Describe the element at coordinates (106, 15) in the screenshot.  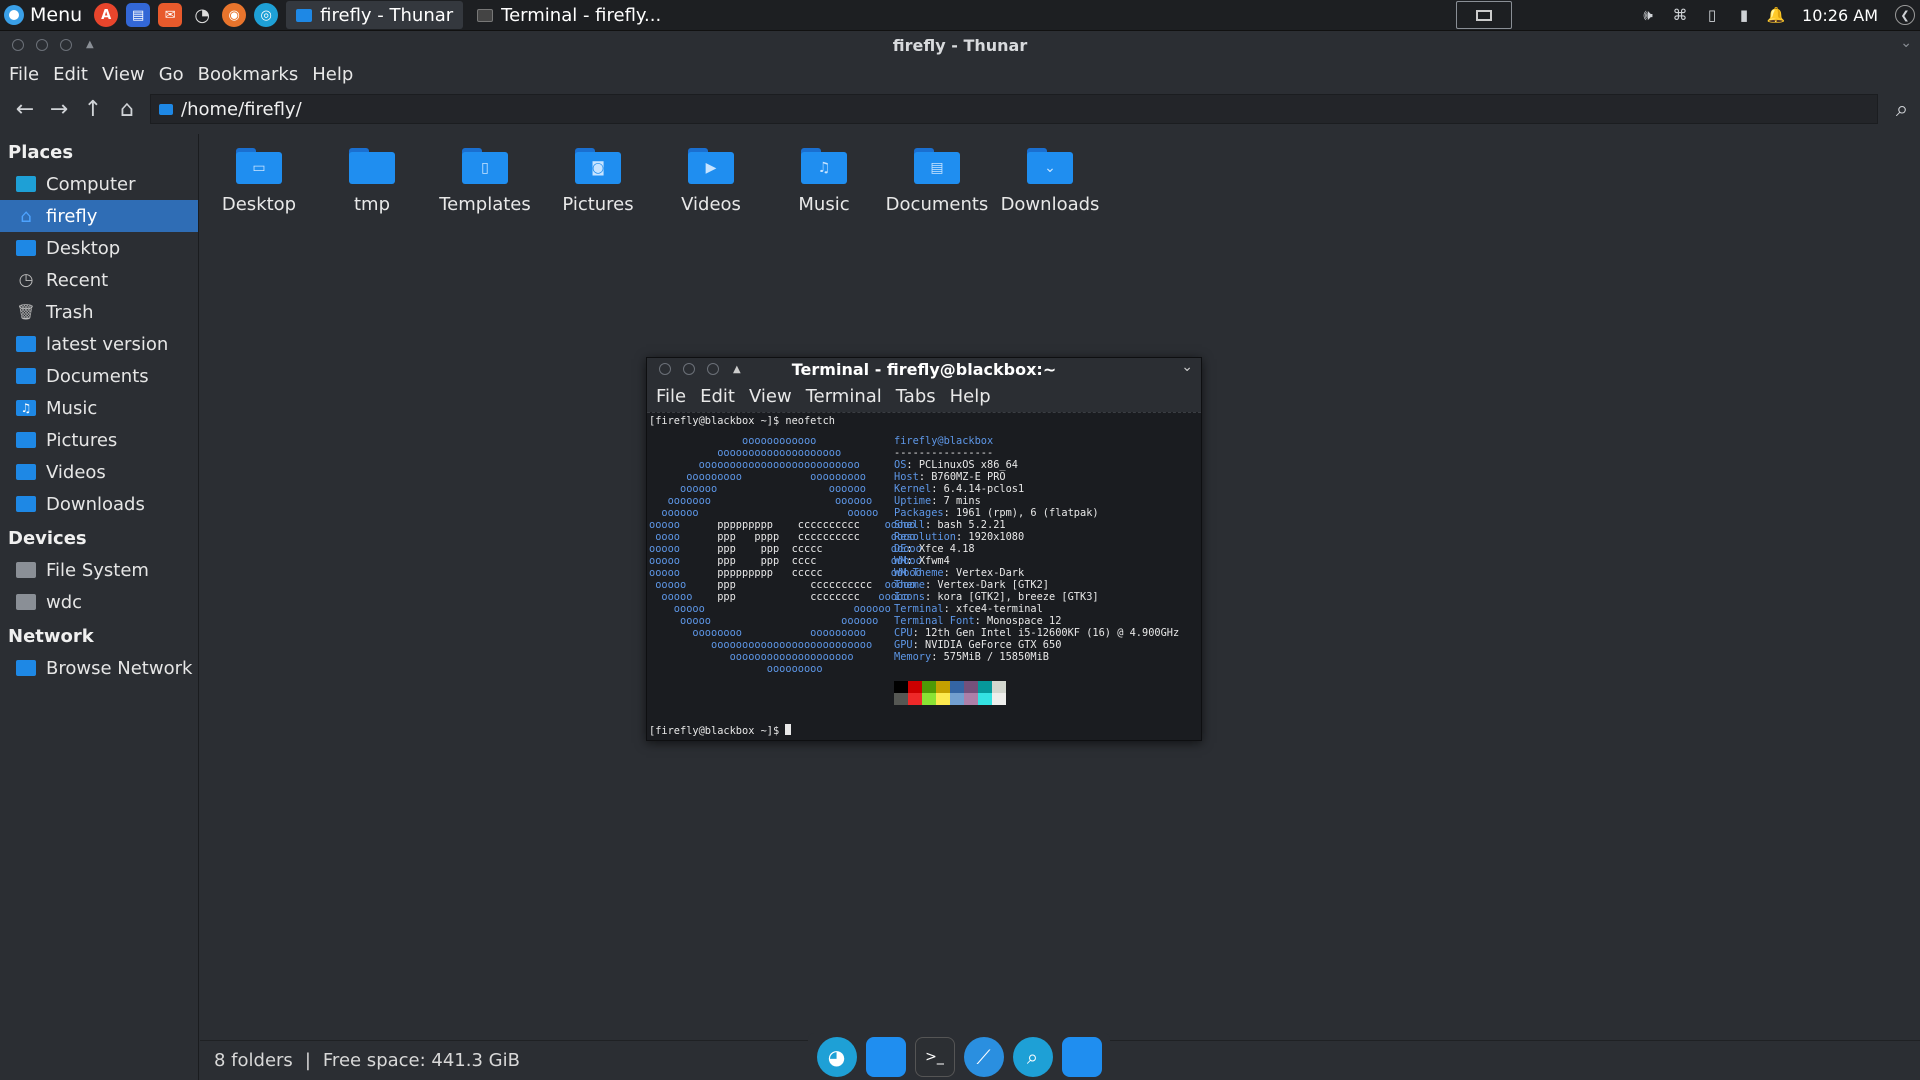
I see `software-center-icon: A` at that location.